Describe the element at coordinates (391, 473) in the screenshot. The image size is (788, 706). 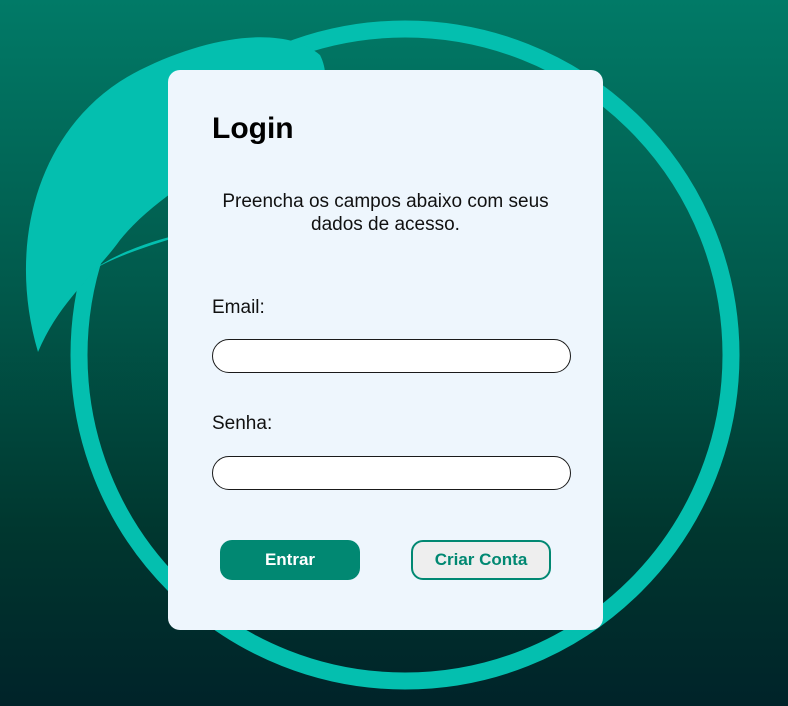
I see `password-field` at that location.